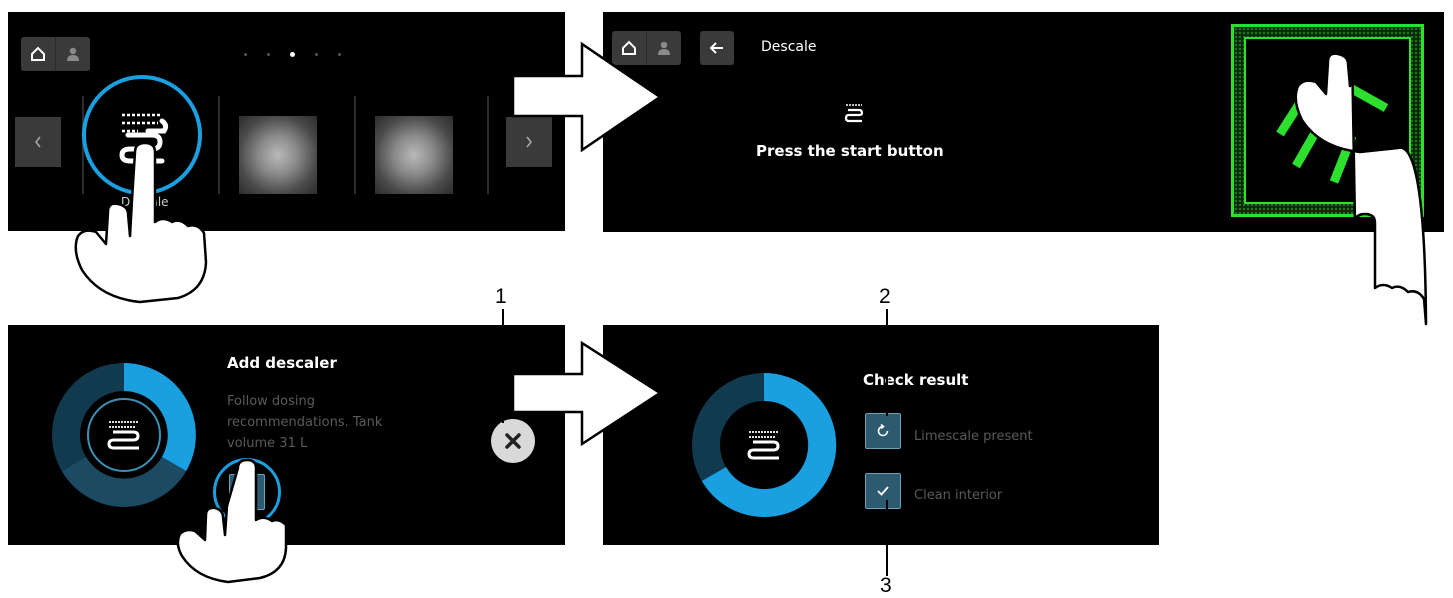 The width and height of the screenshot is (1453, 598). I want to click on option-label: Limescale present, so click(973, 436).